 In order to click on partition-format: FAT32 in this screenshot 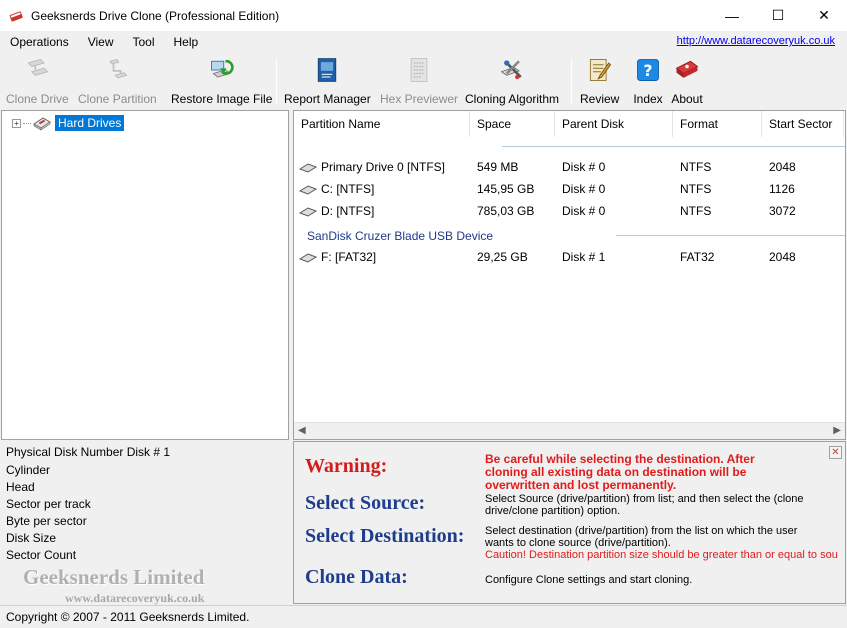, I will do `click(697, 257)`.